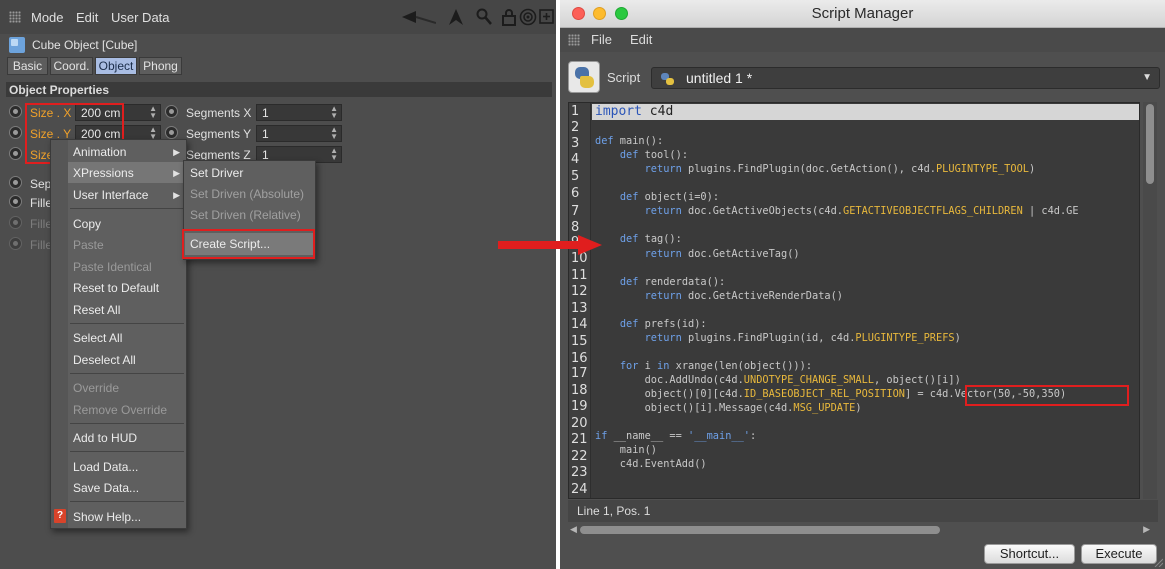 This screenshot has width=1165, height=569. I want to click on line-number: 1, so click(575, 111).